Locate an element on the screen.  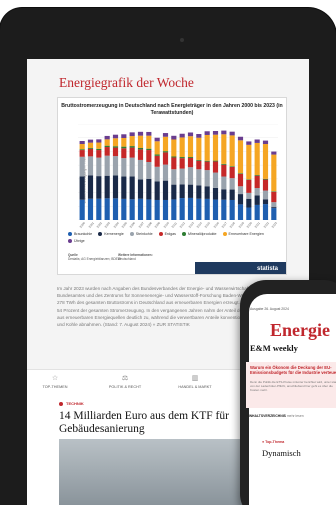
x-tick-label: 2001 is located at coordinates (91, 225).